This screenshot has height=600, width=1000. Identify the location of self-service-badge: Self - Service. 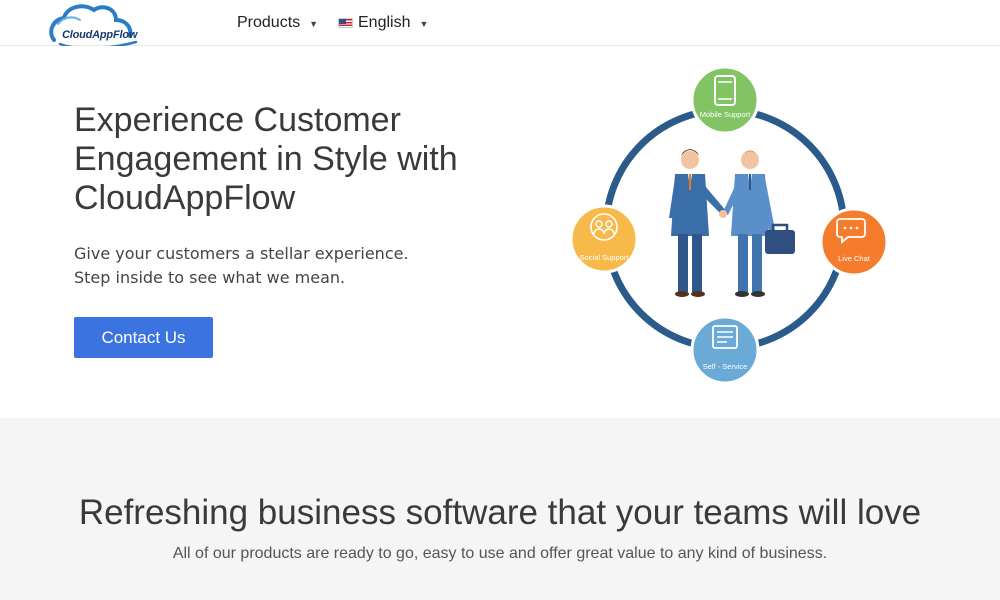
(725, 350).